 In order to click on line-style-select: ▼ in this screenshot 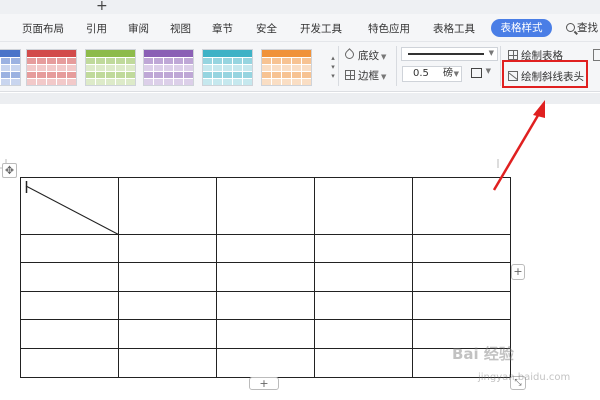, I will do `click(449, 54)`.